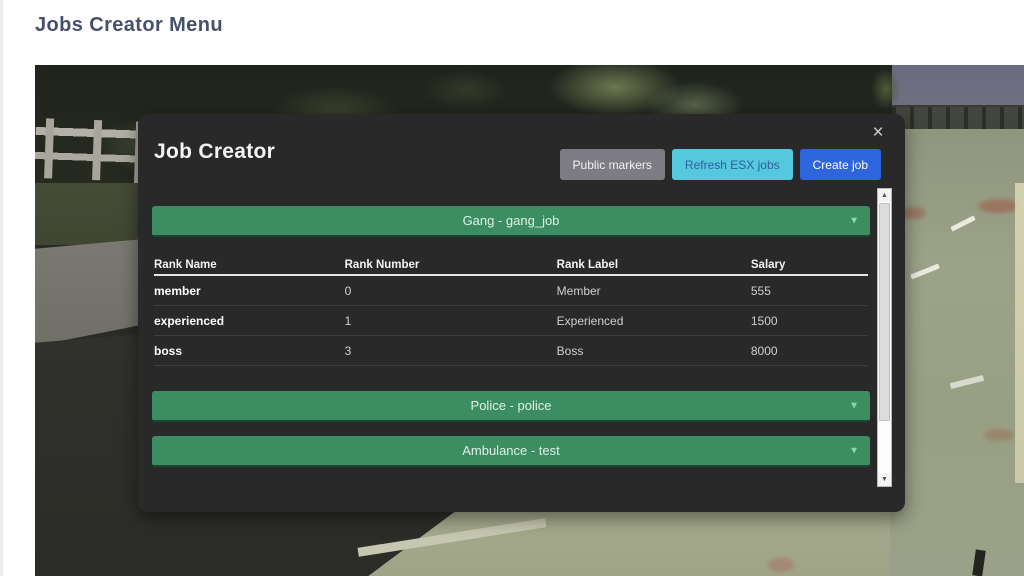 The height and width of the screenshot is (576, 1024). I want to click on scroll-up-icon: ▲, so click(884, 195).